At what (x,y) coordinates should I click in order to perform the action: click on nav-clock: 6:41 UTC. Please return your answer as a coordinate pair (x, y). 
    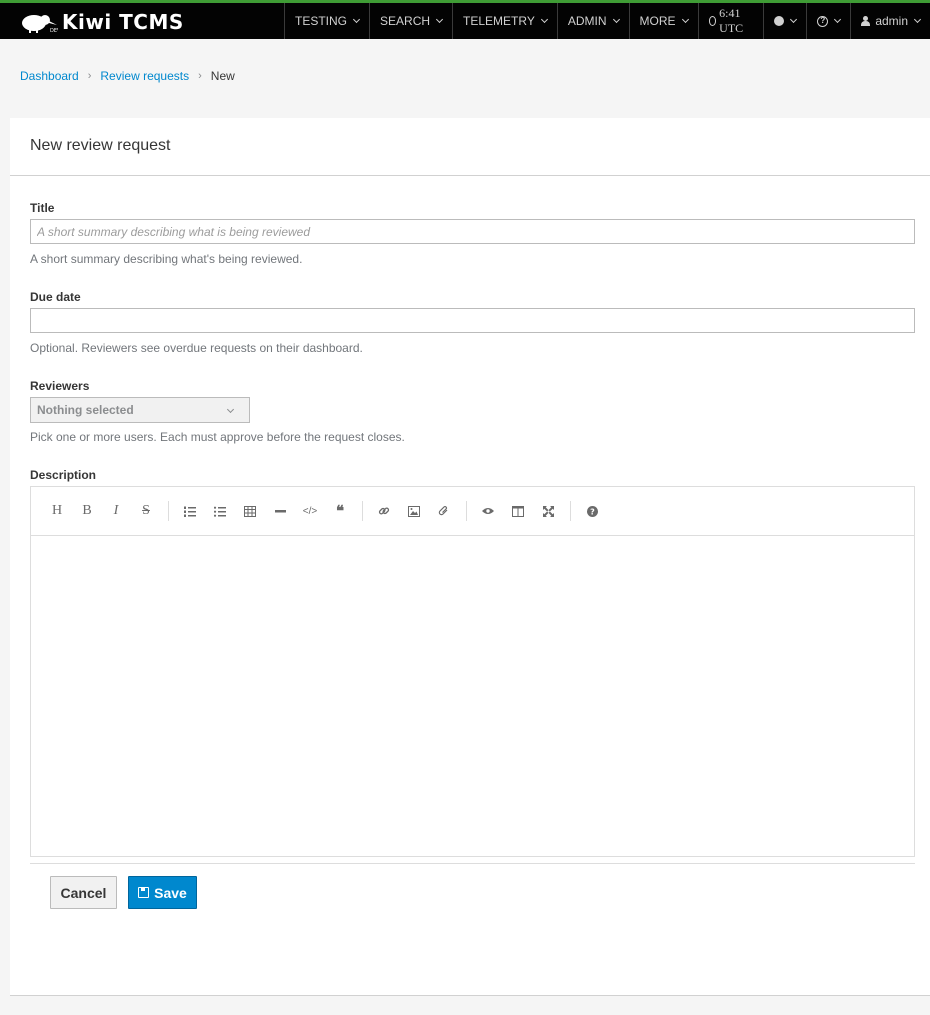
    Looking at the image, I should click on (730, 21).